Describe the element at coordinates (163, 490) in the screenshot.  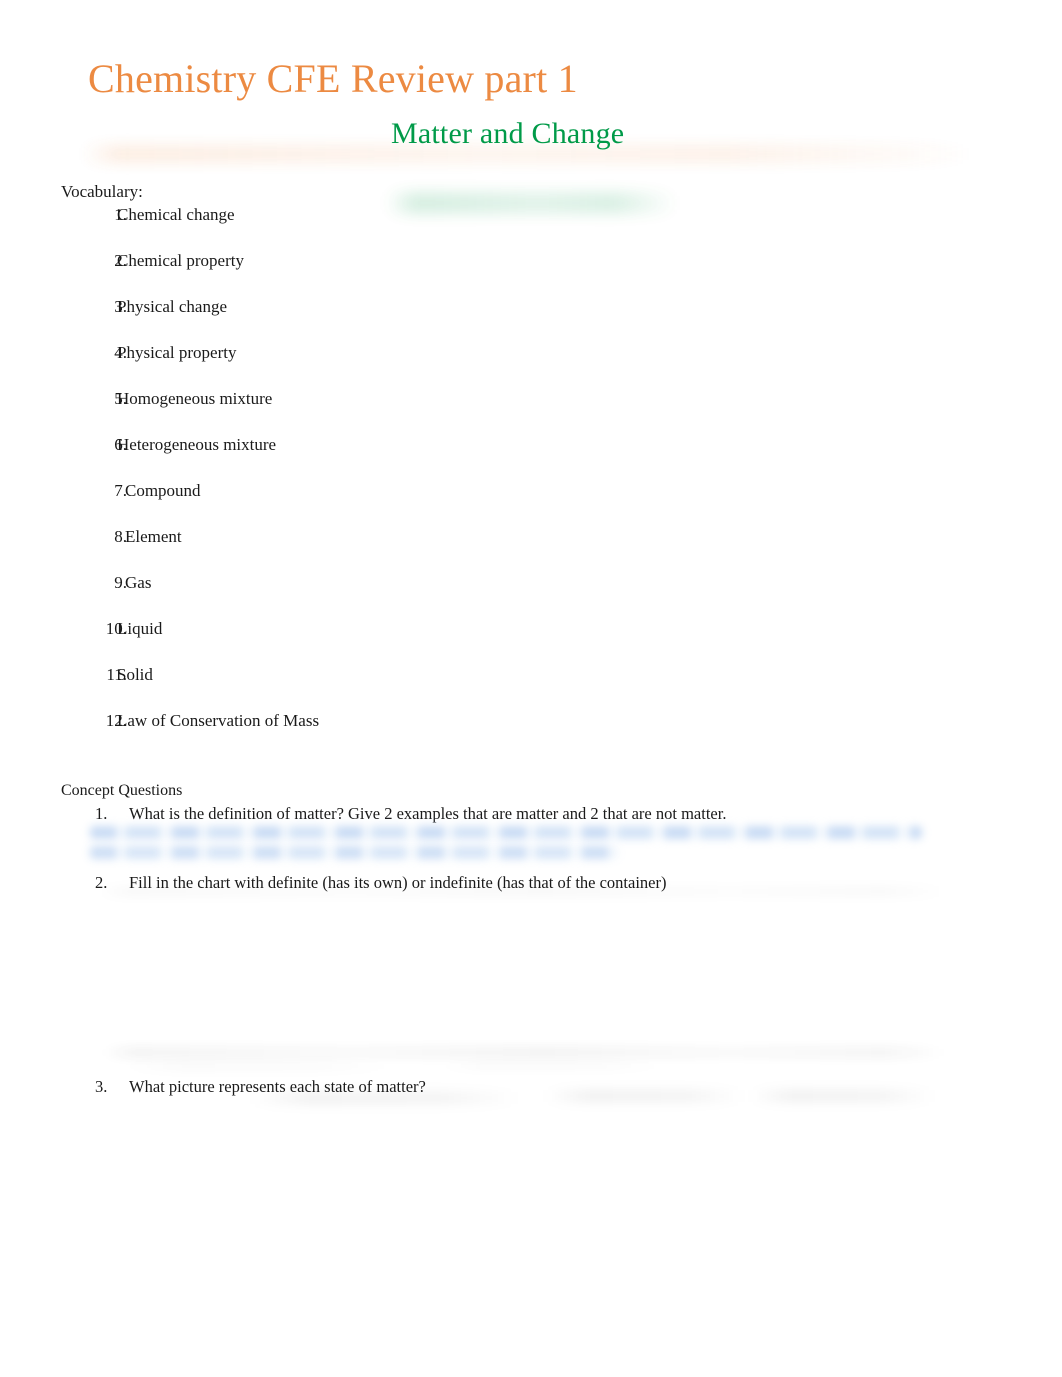
I see `list-item-label: Compound` at that location.